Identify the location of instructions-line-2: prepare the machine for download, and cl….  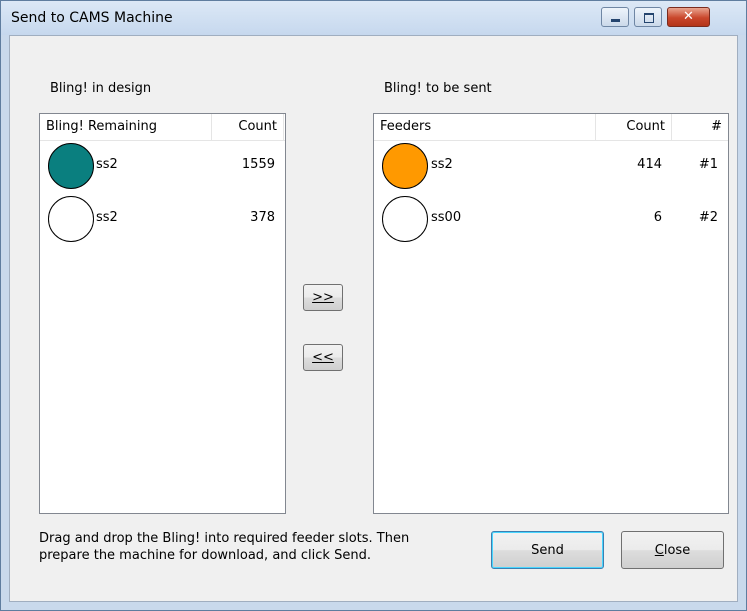
(205, 555).